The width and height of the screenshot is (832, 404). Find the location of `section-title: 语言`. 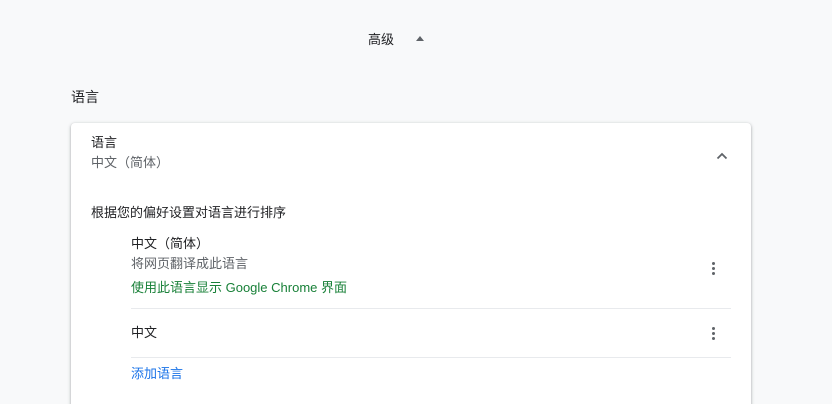

section-title: 语言 is located at coordinates (85, 97).